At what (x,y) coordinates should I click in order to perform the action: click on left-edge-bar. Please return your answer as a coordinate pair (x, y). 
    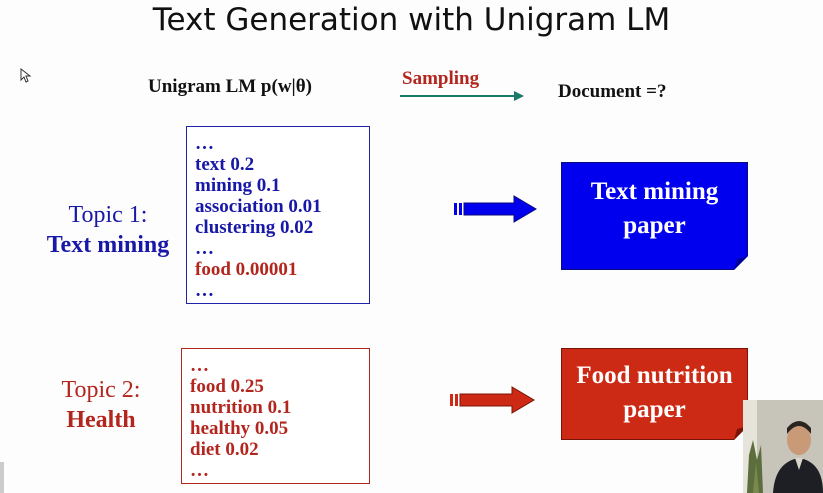
    Looking at the image, I should click on (2, 477).